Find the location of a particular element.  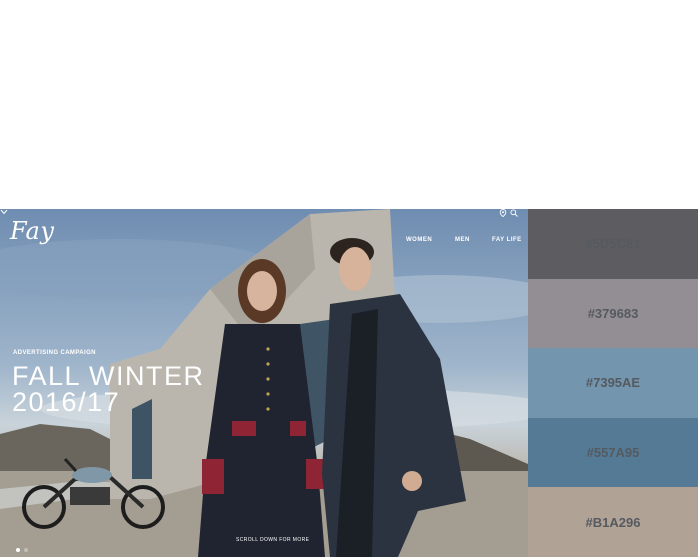

headline-line-1: FALL WINTER is located at coordinates (108, 376).